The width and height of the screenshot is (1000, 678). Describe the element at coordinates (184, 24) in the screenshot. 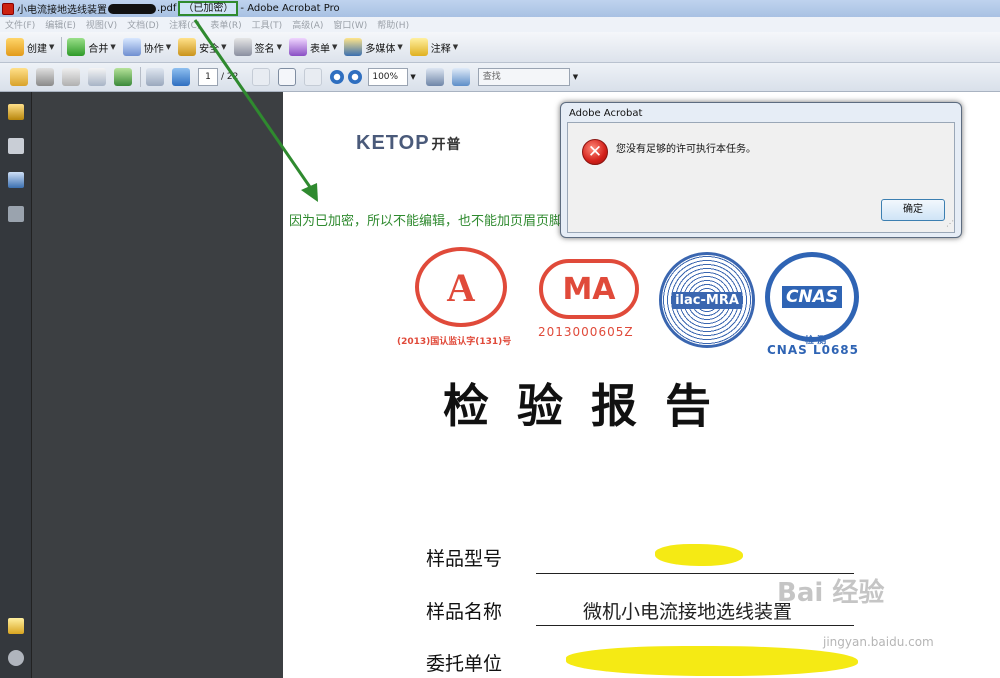

I see `menu-comments: 注释(C)` at that location.